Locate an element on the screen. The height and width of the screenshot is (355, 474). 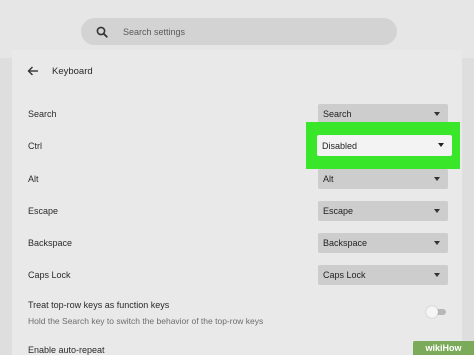
row-alt-key: Alt Alt is located at coordinates (243, 179).